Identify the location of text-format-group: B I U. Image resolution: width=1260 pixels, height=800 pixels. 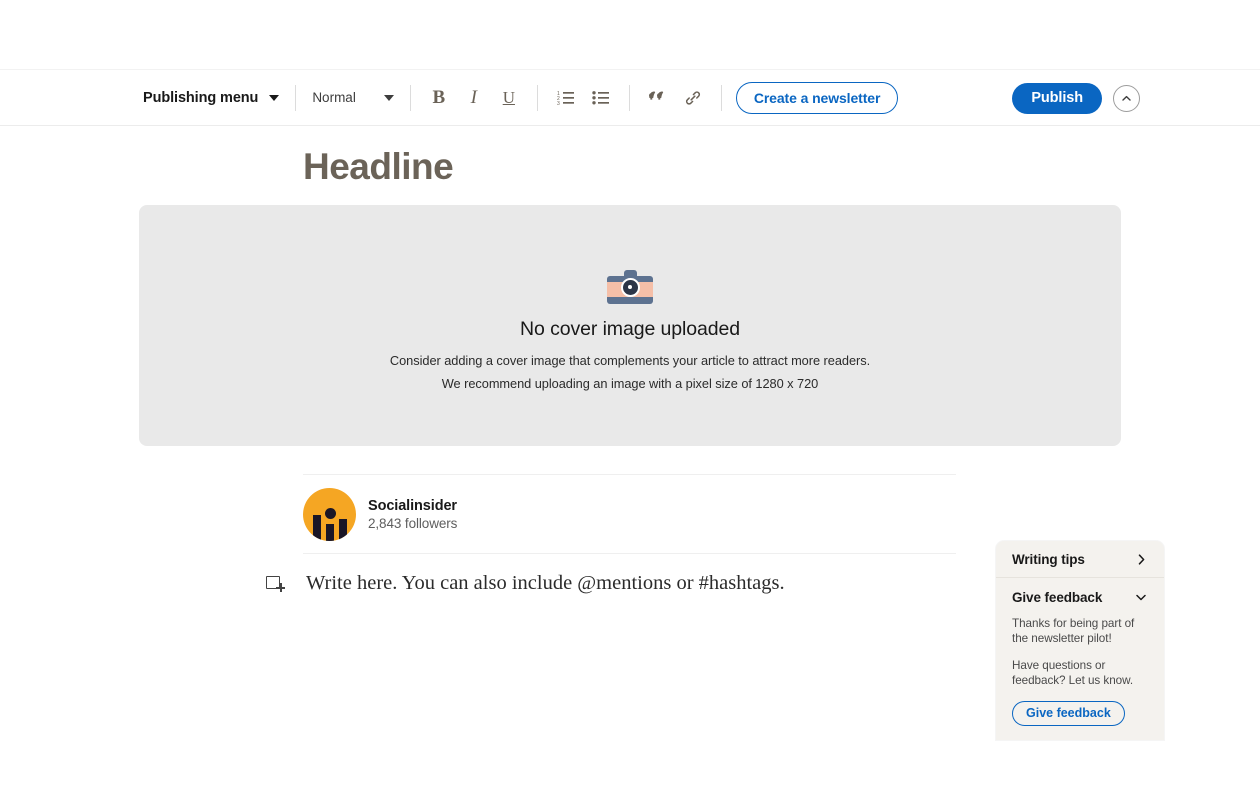
(474, 98).